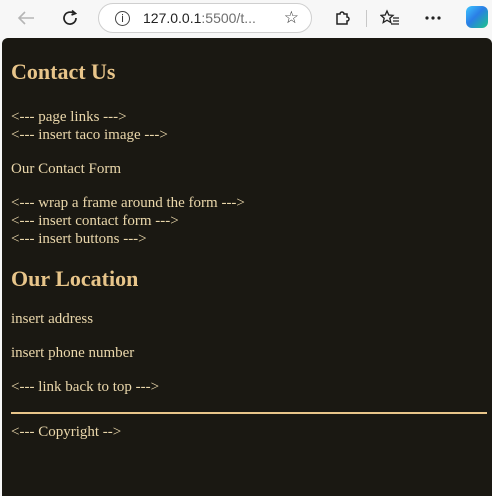  Describe the element at coordinates (66, 432) in the screenshot. I see `copyright-comment: <--- Copyright -->` at that location.